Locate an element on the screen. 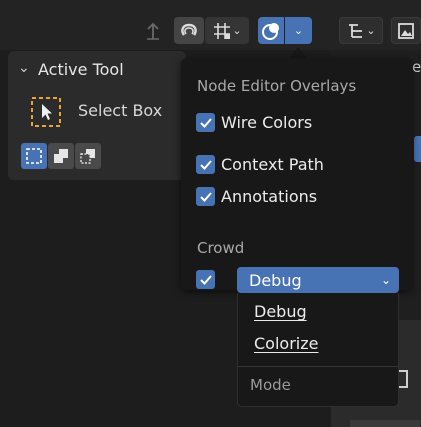 The width and height of the screenshot is (421, 427). panel-bracket-icon is located at coordinates (403, 379).